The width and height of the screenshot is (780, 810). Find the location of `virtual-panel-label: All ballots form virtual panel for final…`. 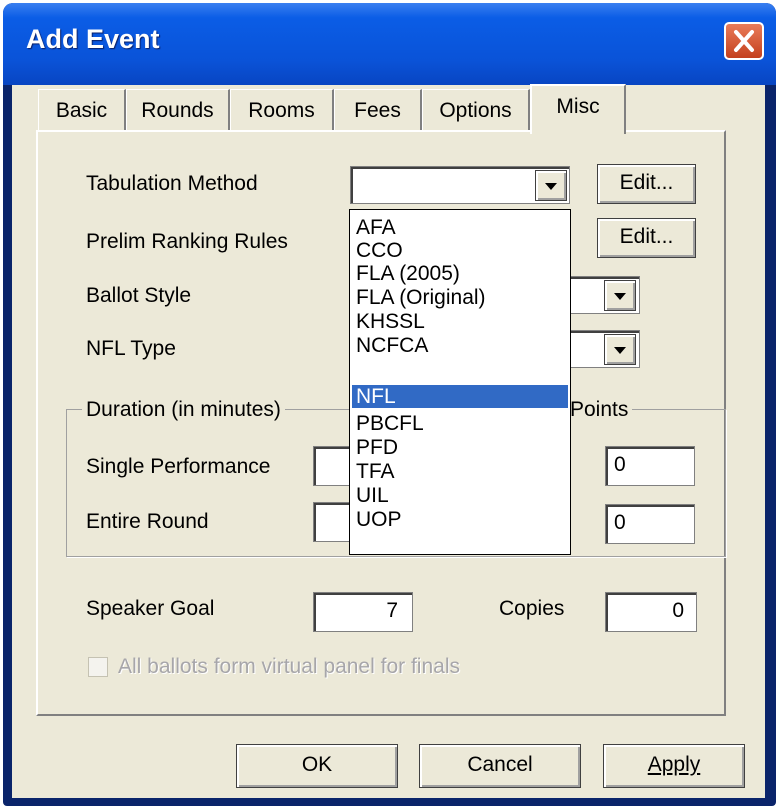

virtual-panel-label: All ballots form virtual panel for final… is located at coordinates (289, 666).